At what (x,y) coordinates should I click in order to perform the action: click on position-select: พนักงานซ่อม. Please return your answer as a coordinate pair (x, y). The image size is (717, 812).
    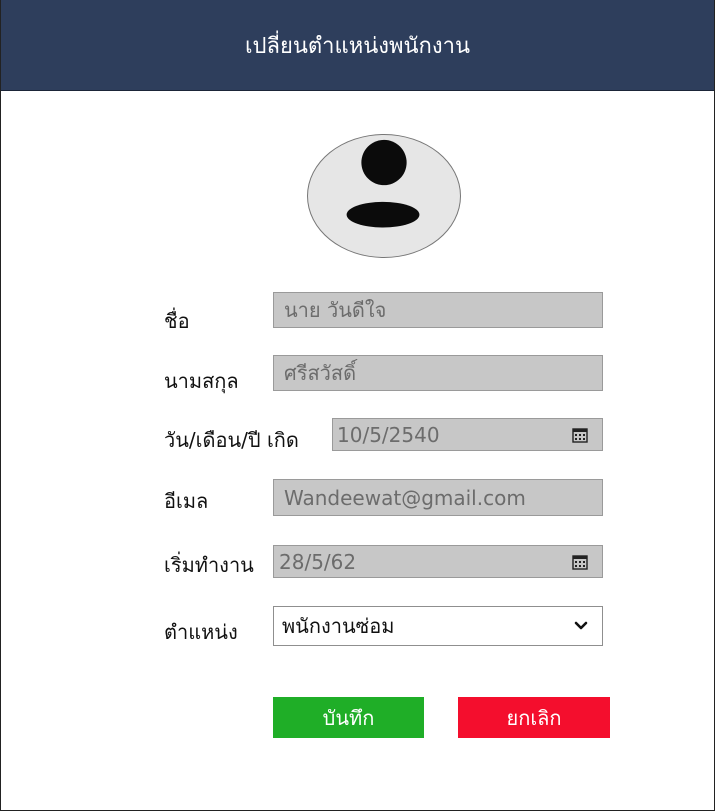
    Looking at the image, I should click on (438, 626).